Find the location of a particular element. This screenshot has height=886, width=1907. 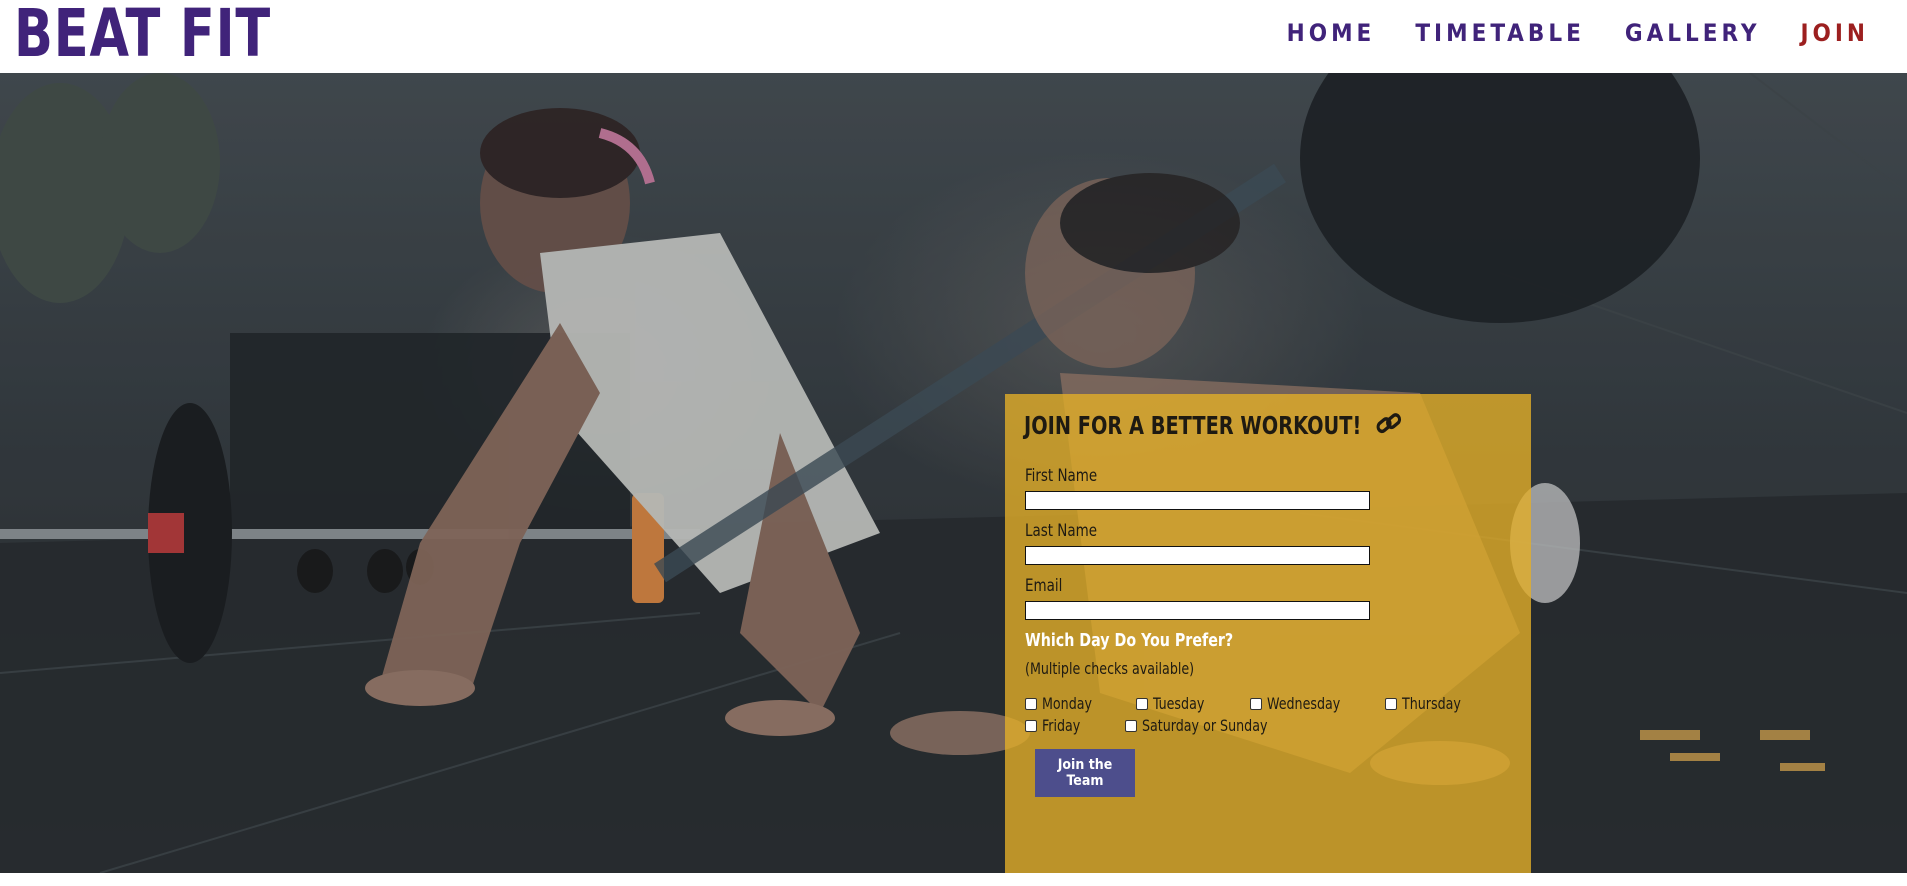

email-label: Email is located at coordinates (1044, 586).